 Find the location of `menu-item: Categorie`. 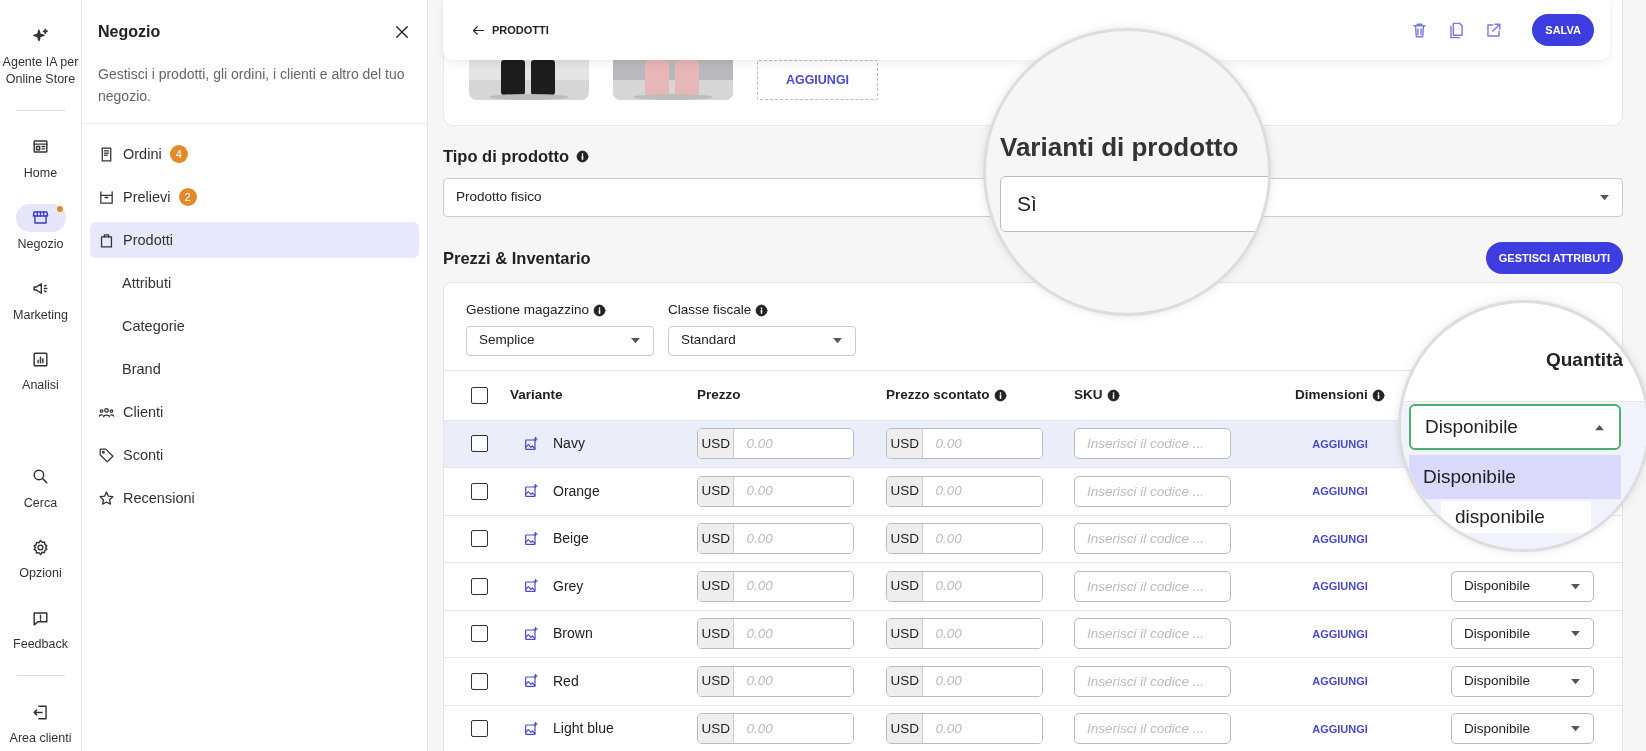

menu-item: Categorie is located at coordinates (254, 326).